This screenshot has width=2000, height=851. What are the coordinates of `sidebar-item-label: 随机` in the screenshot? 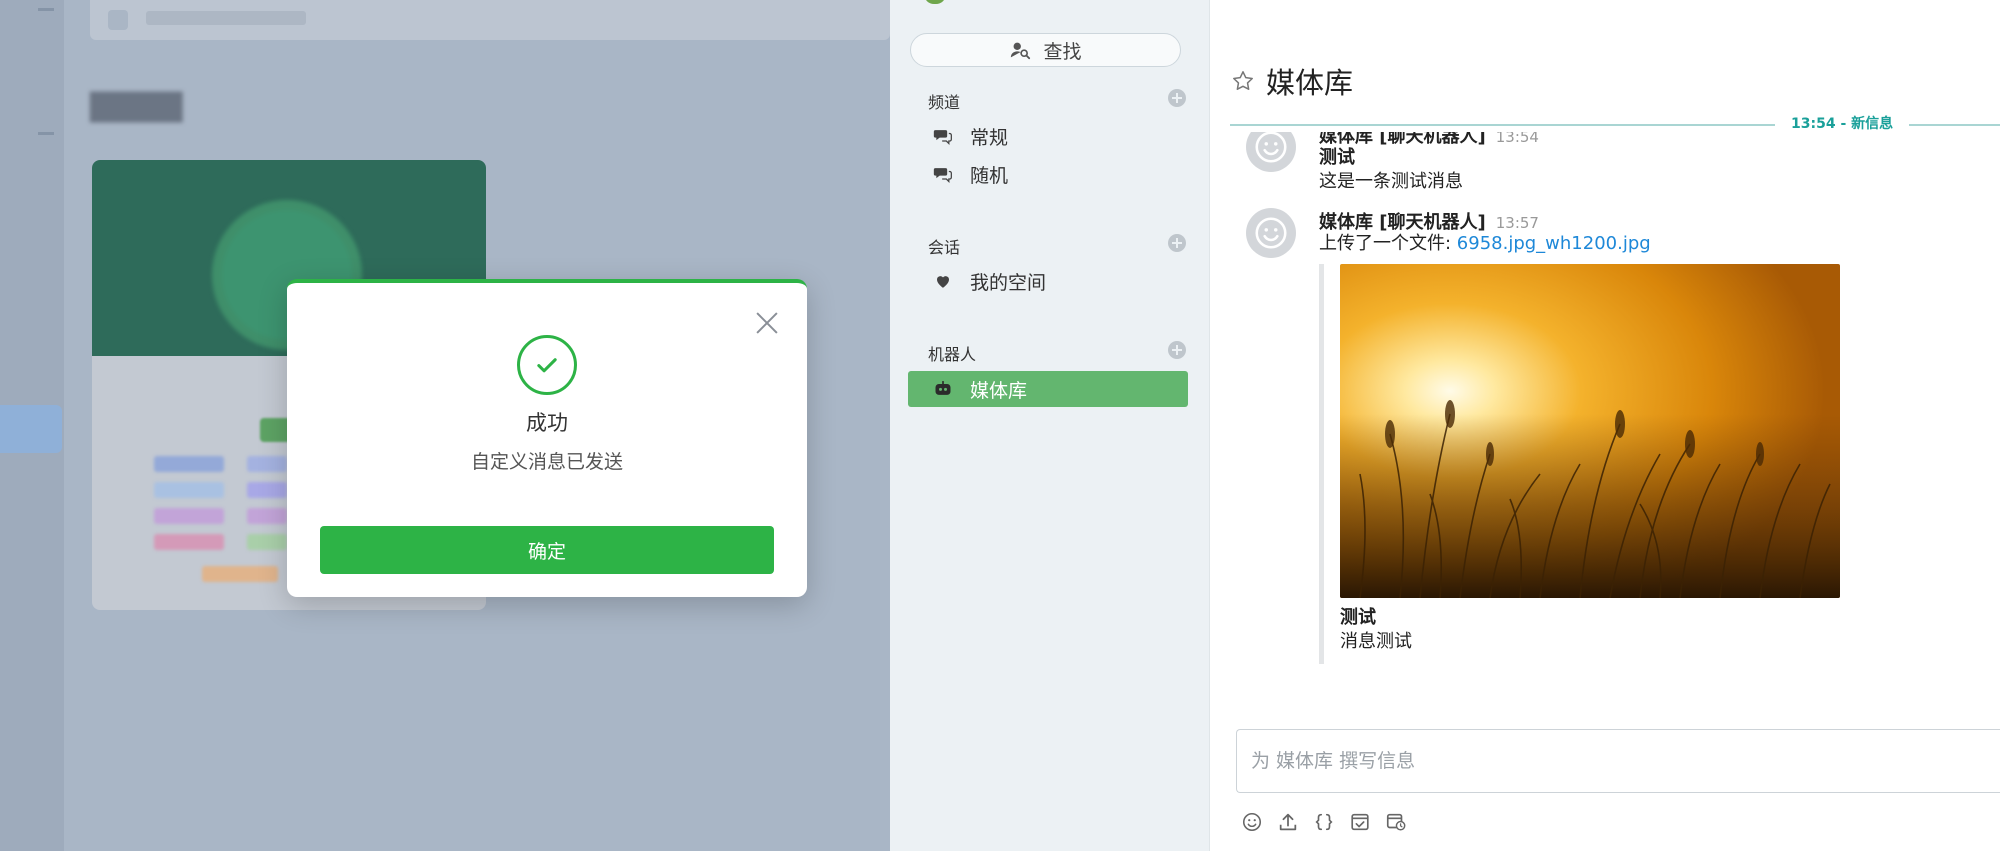 It's located at (989, 175).